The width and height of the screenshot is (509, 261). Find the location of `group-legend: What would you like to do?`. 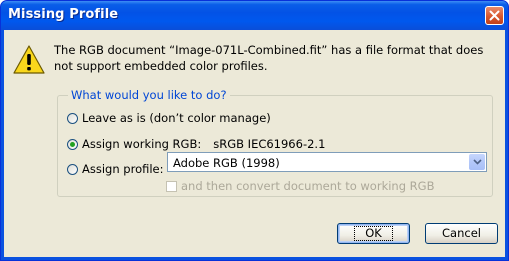

group-legend: What would you like to do? is located at coordinates (149, 95).